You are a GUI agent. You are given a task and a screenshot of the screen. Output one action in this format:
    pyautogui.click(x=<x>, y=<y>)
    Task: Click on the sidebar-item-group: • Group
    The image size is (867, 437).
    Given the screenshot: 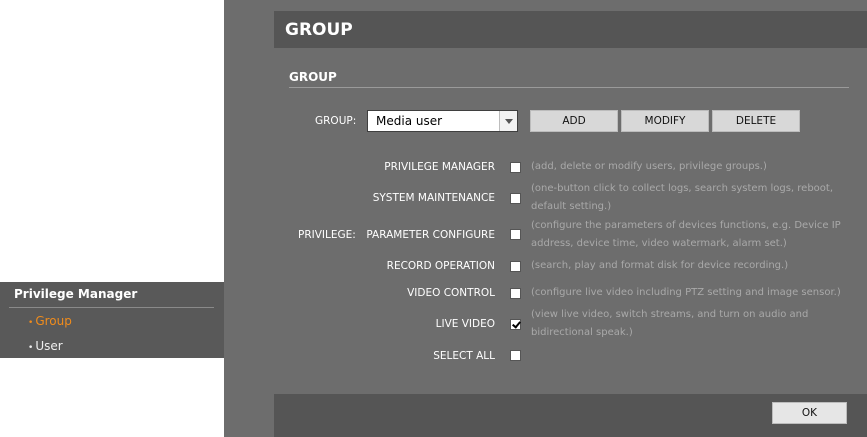 What is the action you would take?
    pyautogui.click(x=50, y=321)
    